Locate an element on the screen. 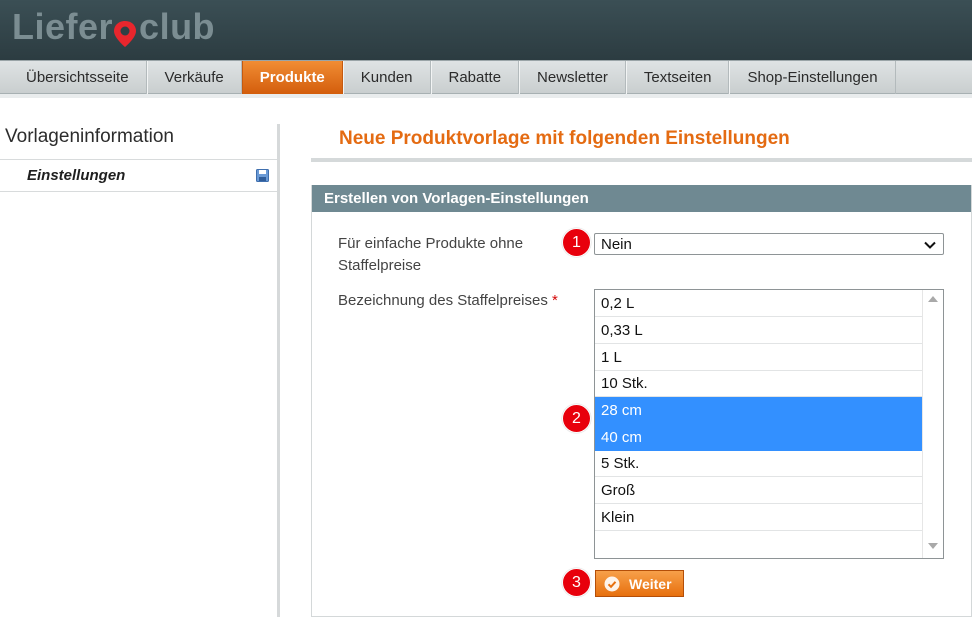 The width and height of the screenshot is (972, 617). tier-price-label-text: Bezeichnung des Staffelpreises is located at coordinates (443, 300).